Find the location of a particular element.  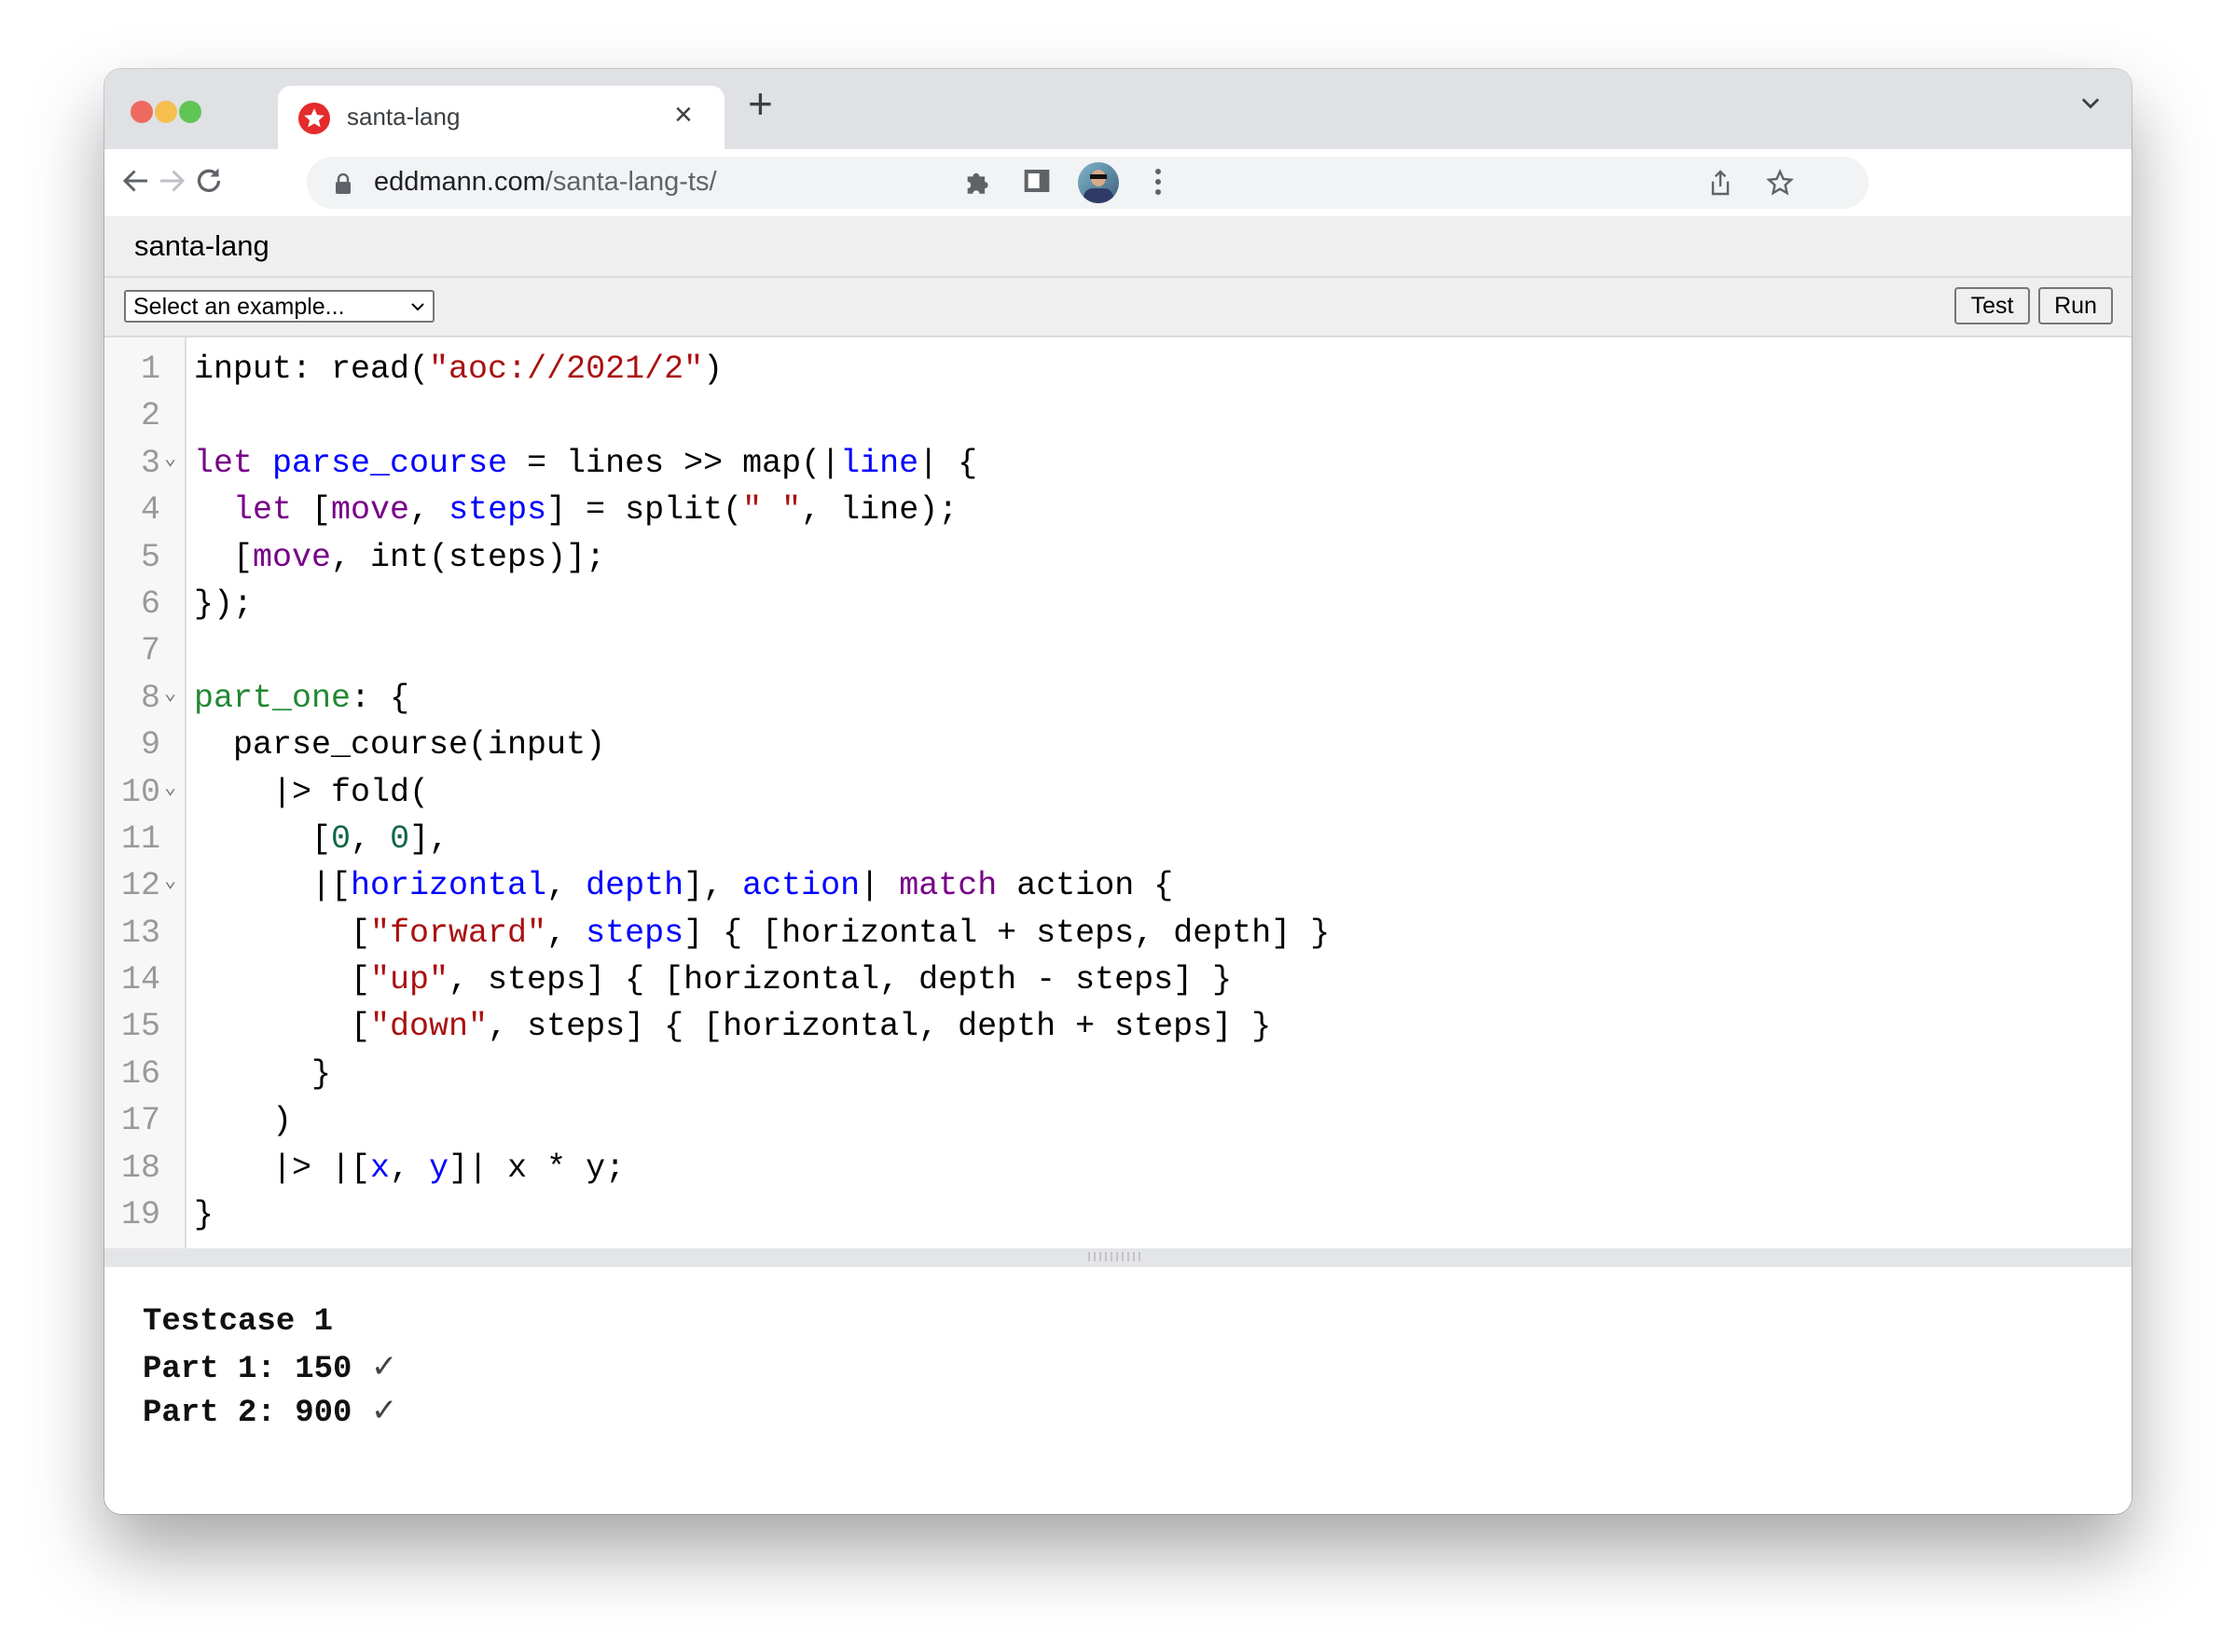

page-header: santa-lang is located at coordinates (1118, 247).